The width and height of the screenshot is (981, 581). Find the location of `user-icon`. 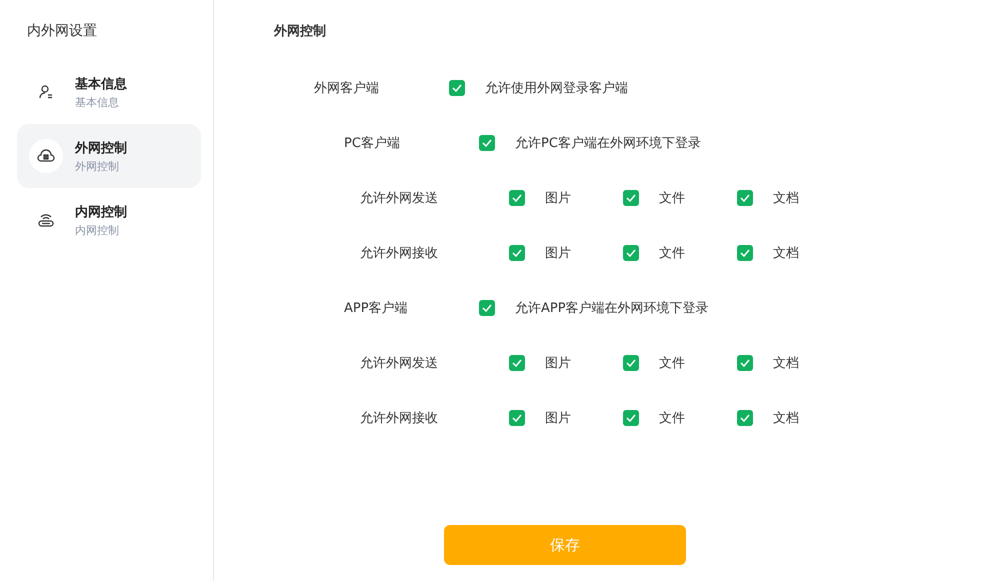

user-icon is located at coordinates (46, 92).